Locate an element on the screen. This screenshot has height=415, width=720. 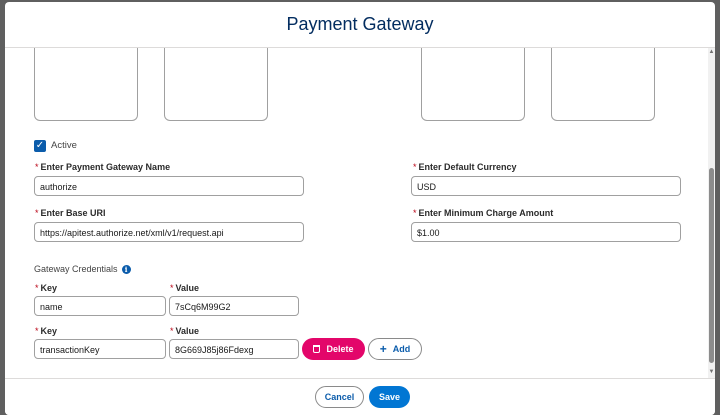
min-charge-input: $1.00 is located at coordinates (546, 232).